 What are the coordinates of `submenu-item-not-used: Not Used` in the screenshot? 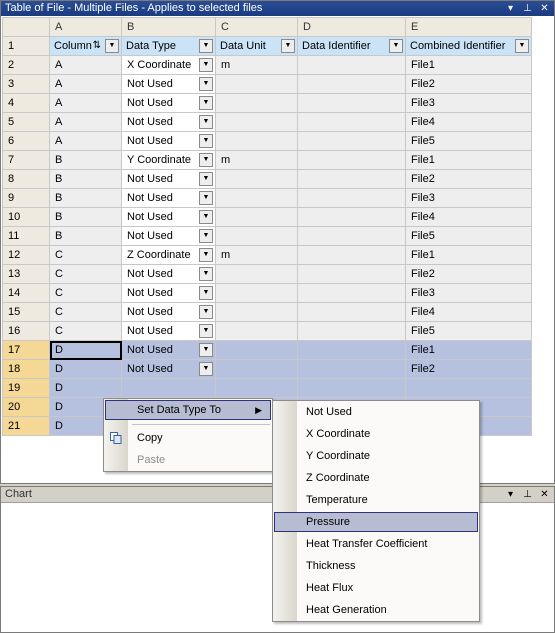 It's located at (376, 412).